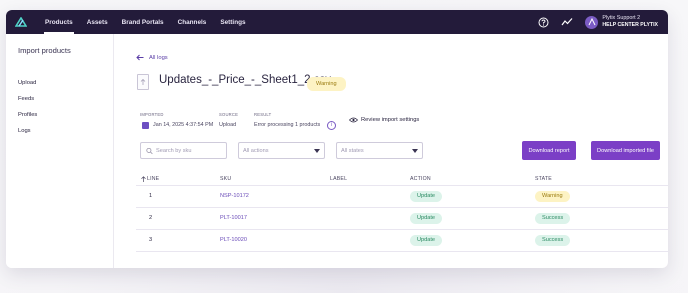 The height and width of the screenshot is (293, 688). I want to click on review-import-settings-link: Review import settings, so click(384, 120).